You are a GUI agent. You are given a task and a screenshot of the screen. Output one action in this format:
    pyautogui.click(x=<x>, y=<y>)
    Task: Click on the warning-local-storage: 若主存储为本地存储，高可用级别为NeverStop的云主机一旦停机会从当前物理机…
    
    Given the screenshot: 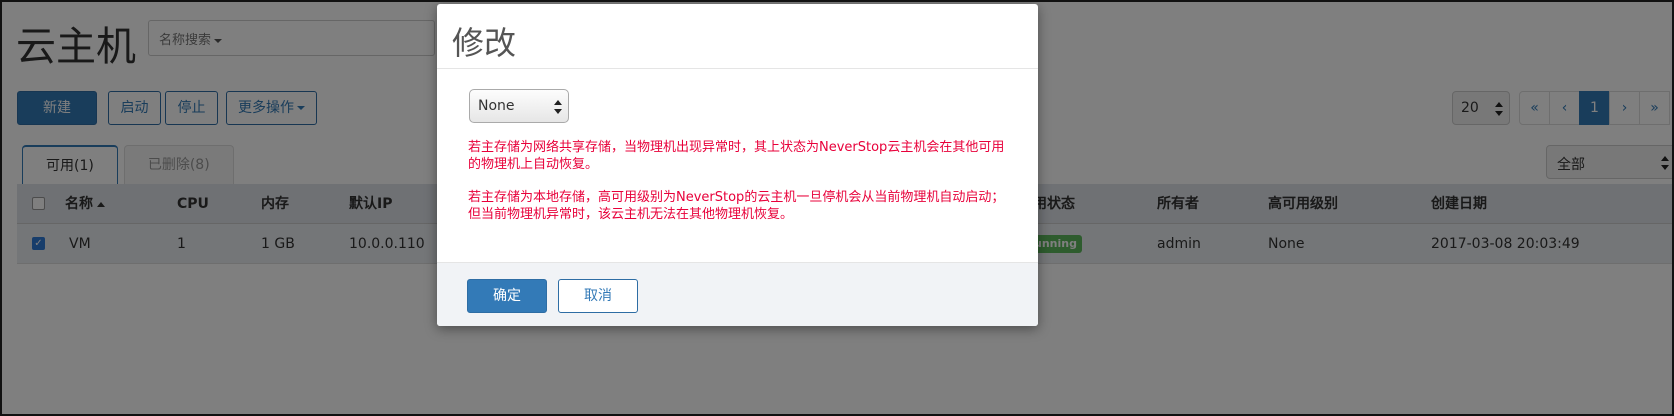 What is the action you would take?
    pyautogui.click(x=736, y=206)
    